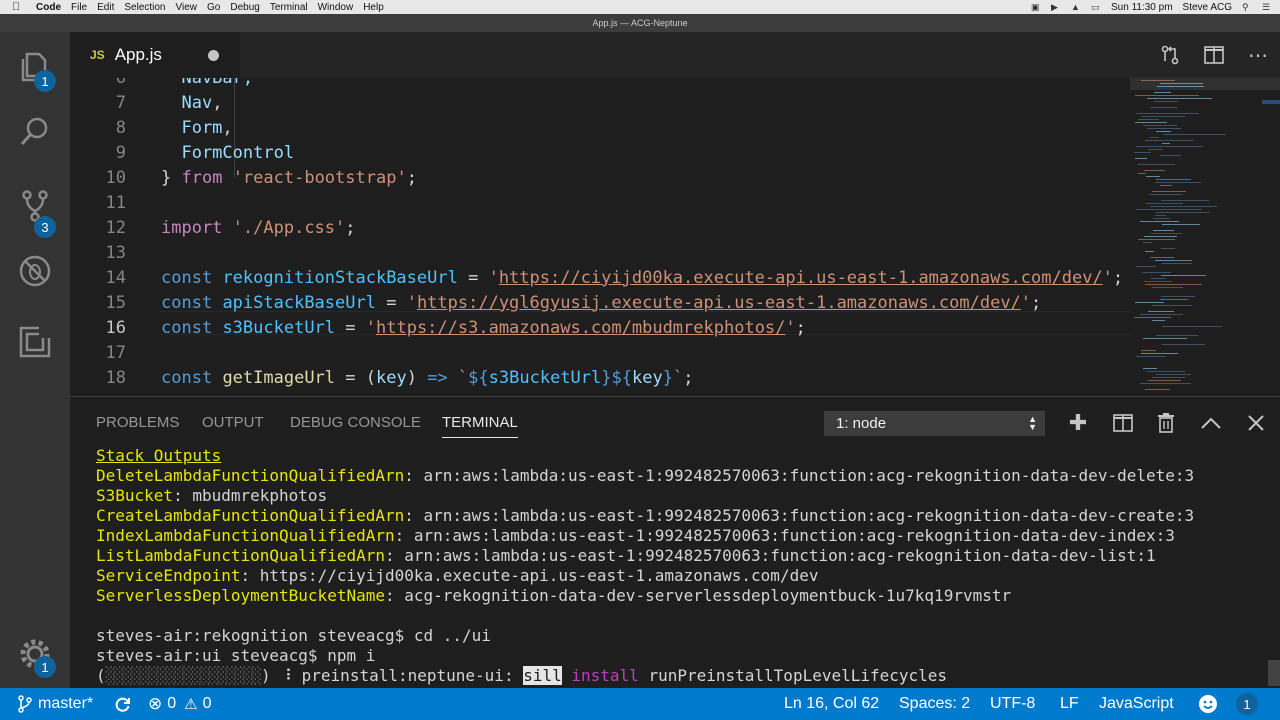 This screenshot has width=1280, height=720. What do you see at coordinates (233, 426) in the screenshot?
I see `tab-output: OUTPUT` at bounding box center [233, 426].